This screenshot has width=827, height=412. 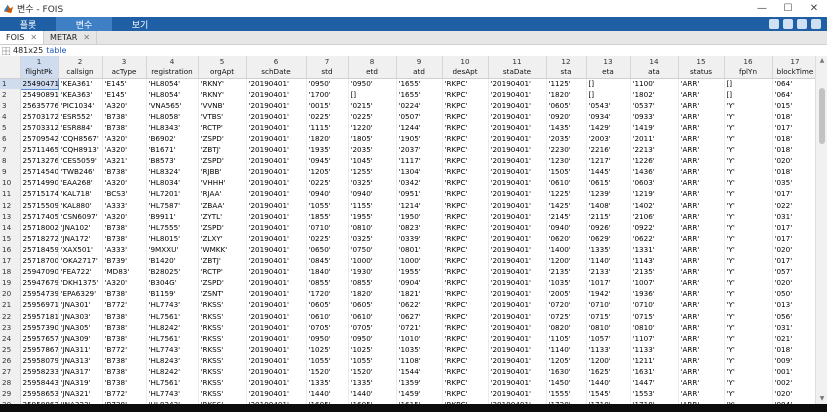 What do you see at coordinates (172, 250) in the screenshot?
I see `table-cell: '9MXXU'` at bounding box center [172, 250].